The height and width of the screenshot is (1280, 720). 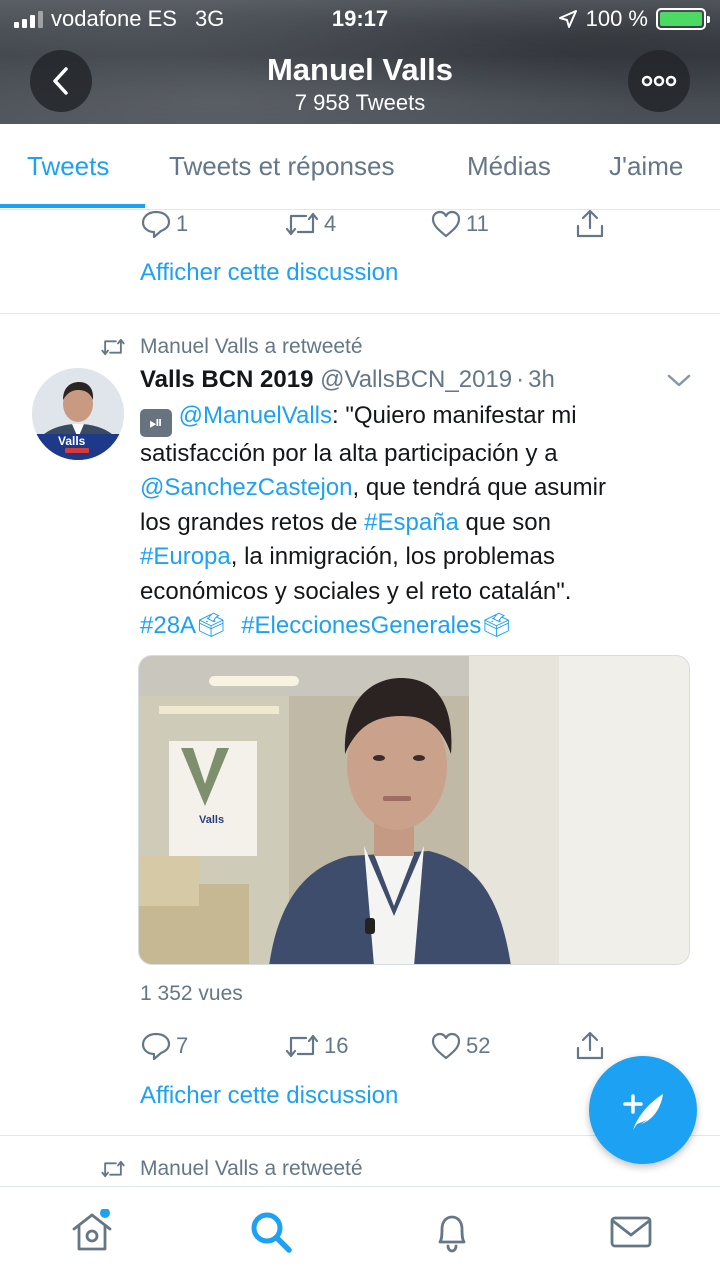 I want to click on tweet-header: Valls BCN 2019 @VallsBCN_2019 · 3h, so click(x=347, y=380).